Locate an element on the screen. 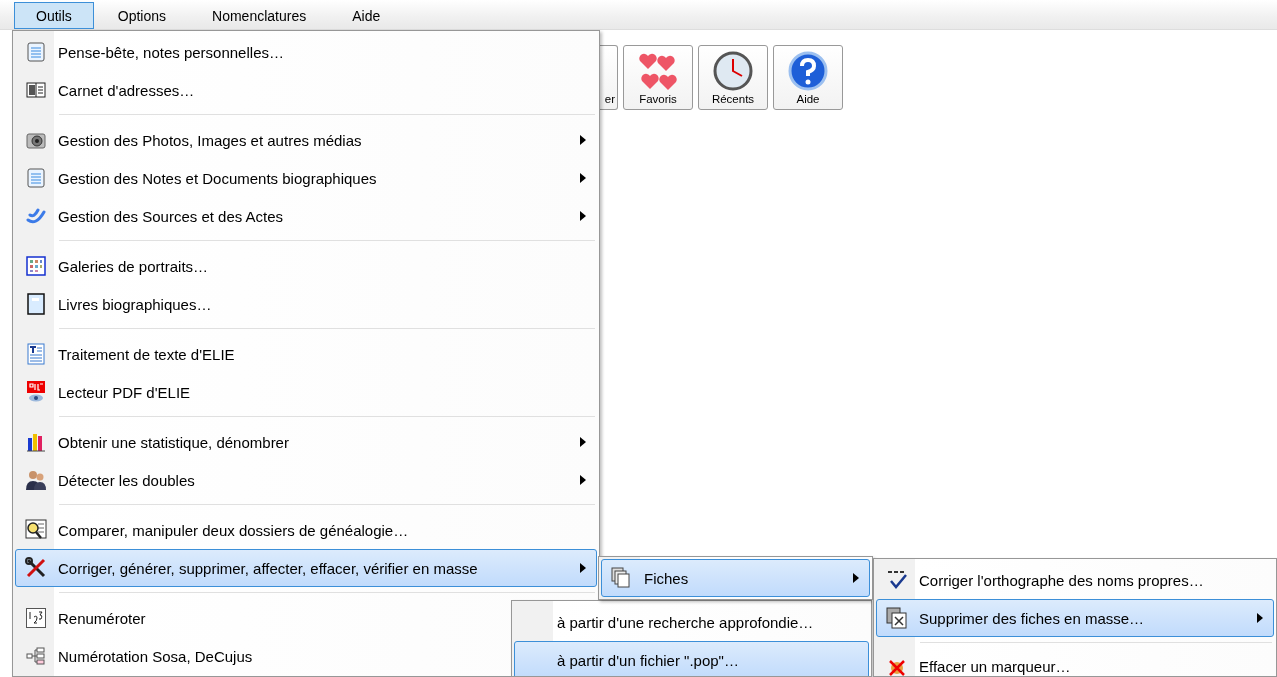 Image resolution: width=1277 pixels, height=677 pixels. menu-tab: Aide is located at coordinates (366, 15).